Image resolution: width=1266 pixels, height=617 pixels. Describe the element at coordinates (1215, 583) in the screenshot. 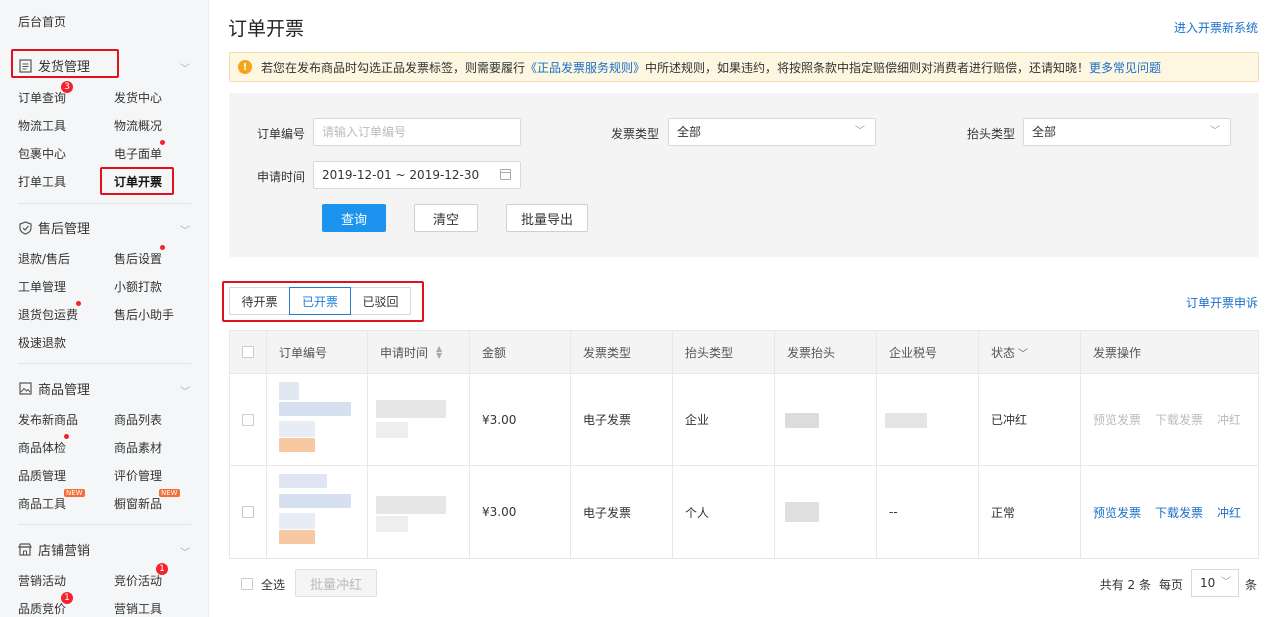

I see `page-size-select: 10 ﹀` at that location.